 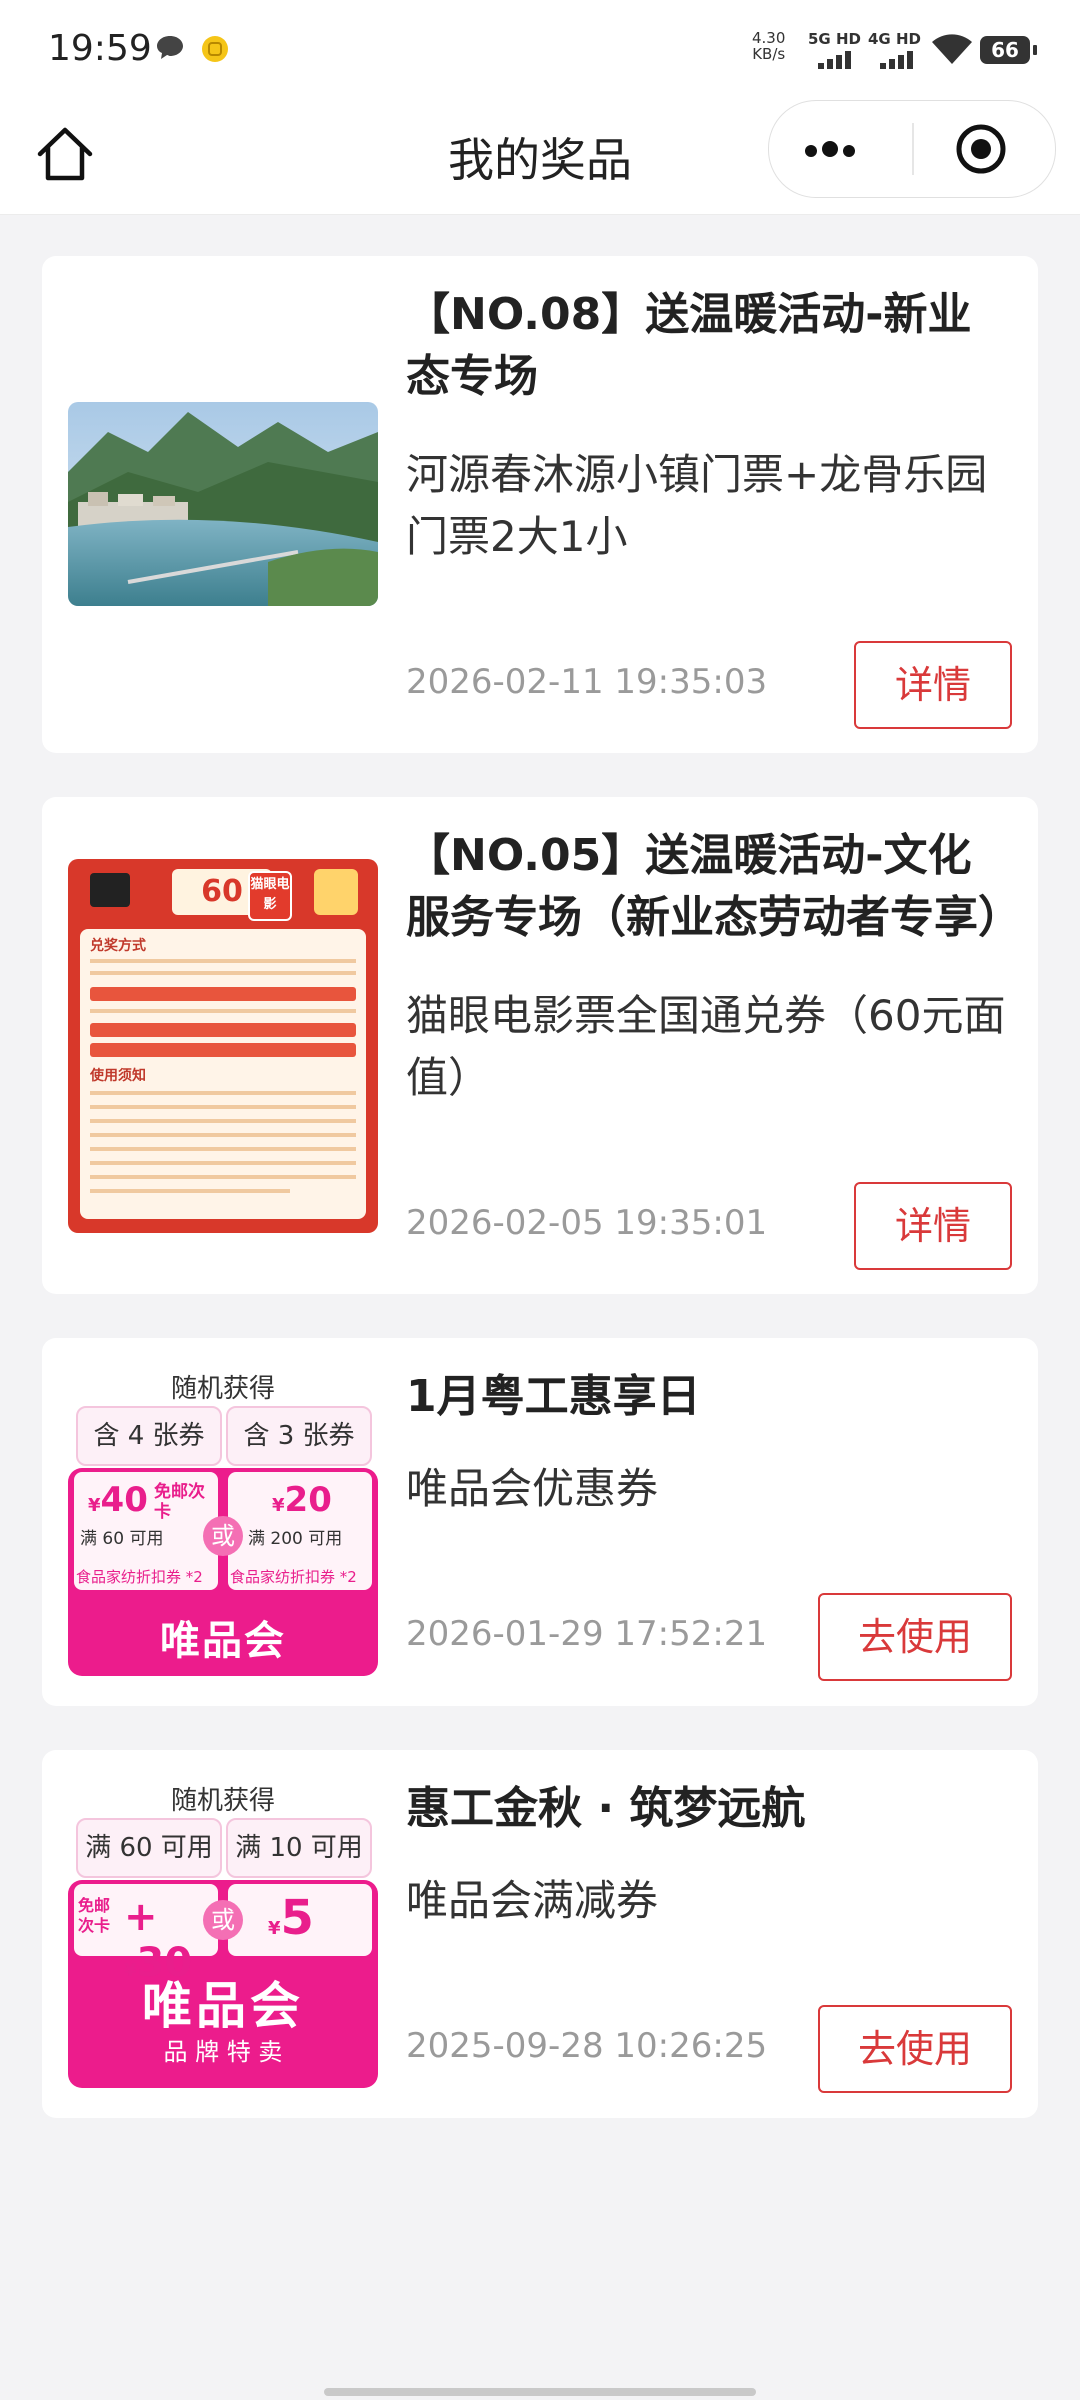 What do you see at coordinates (215, 49) in the screenshot?
I see `coin-icon` at bounding box center [215, 49].